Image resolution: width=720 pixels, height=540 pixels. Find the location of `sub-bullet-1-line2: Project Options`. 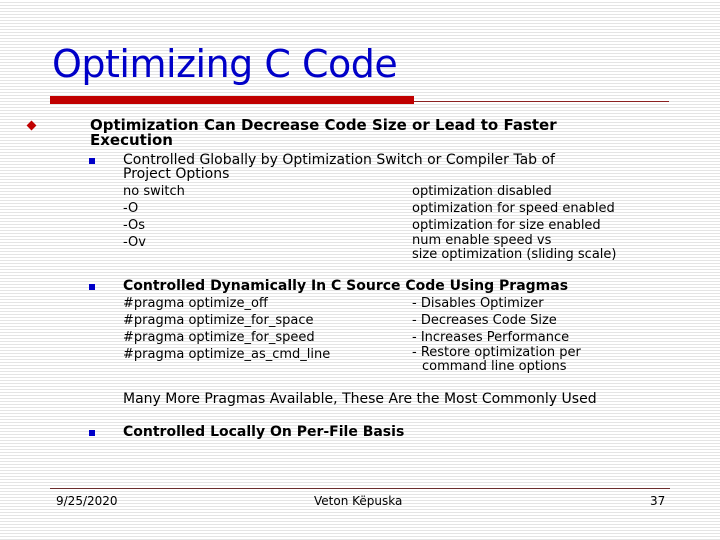

sub-bullet-1-line2: Project Options is located at coordinates (176, 174).